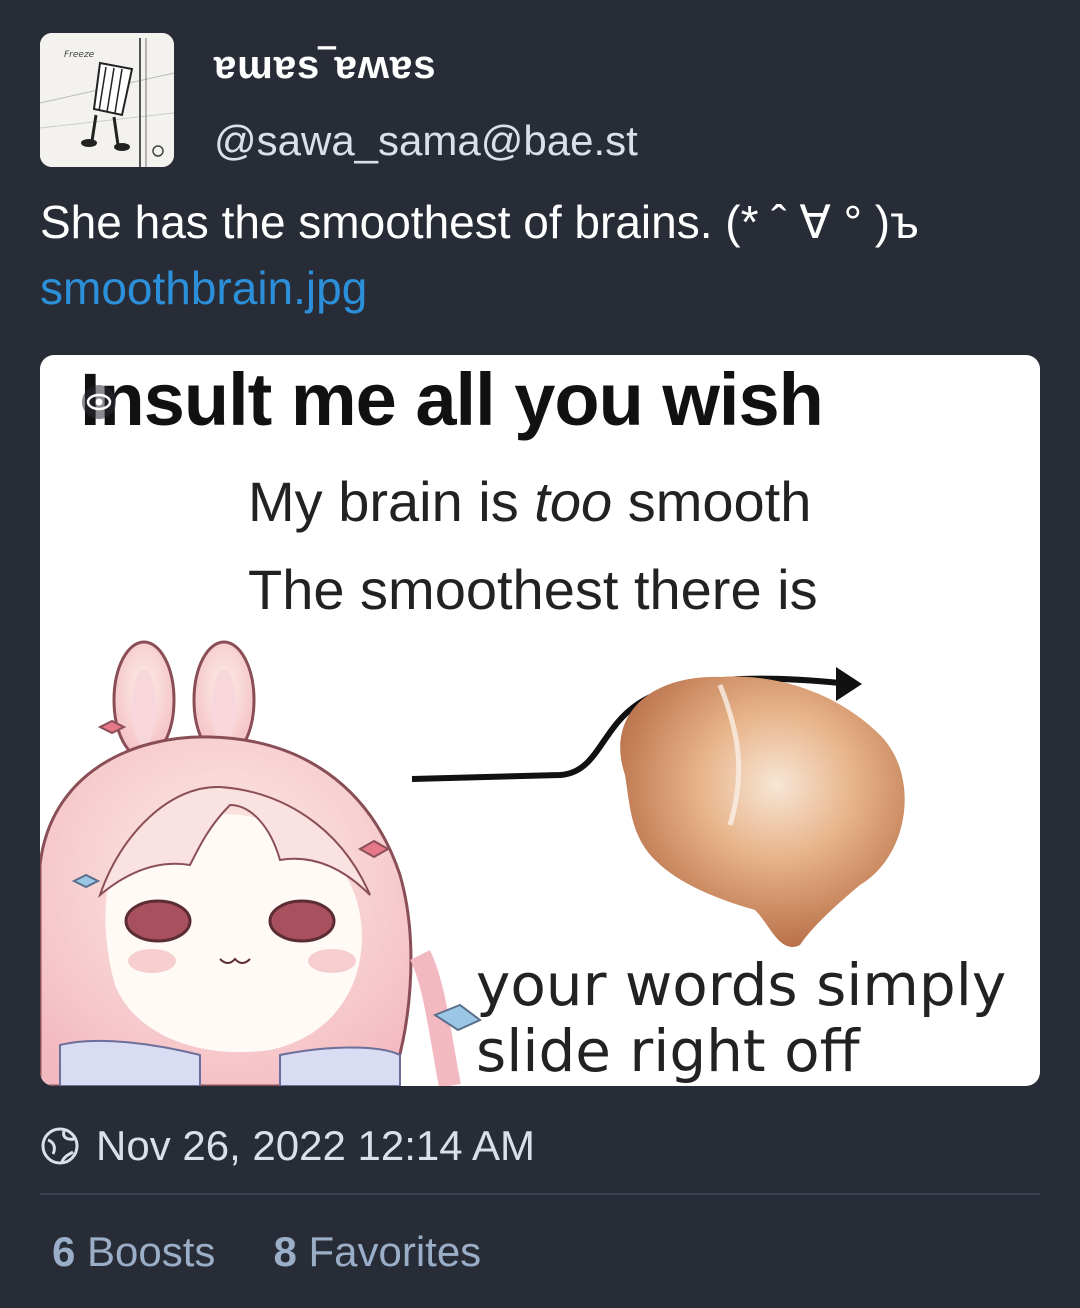 The height and width of the screenshot is (1308, 1080). I want to click on eye-icon, so click(99, 402).